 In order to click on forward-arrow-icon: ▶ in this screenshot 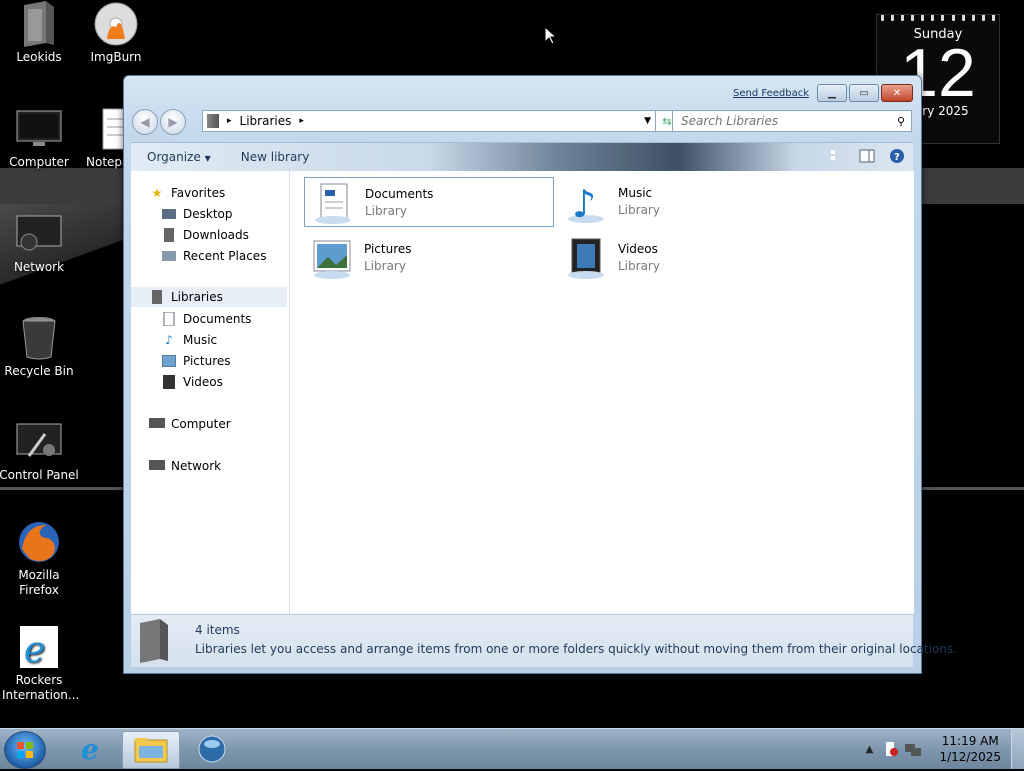, I will do `click(173, 122)`.